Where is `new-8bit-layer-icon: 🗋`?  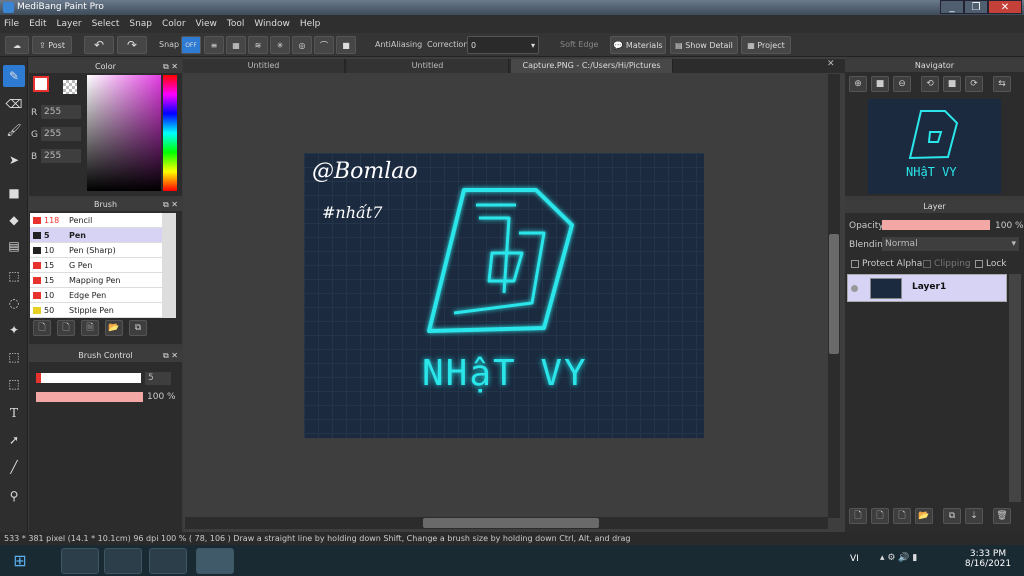 new-8bit-layer-icon: 🗋 is located at coordinates (902, 516).